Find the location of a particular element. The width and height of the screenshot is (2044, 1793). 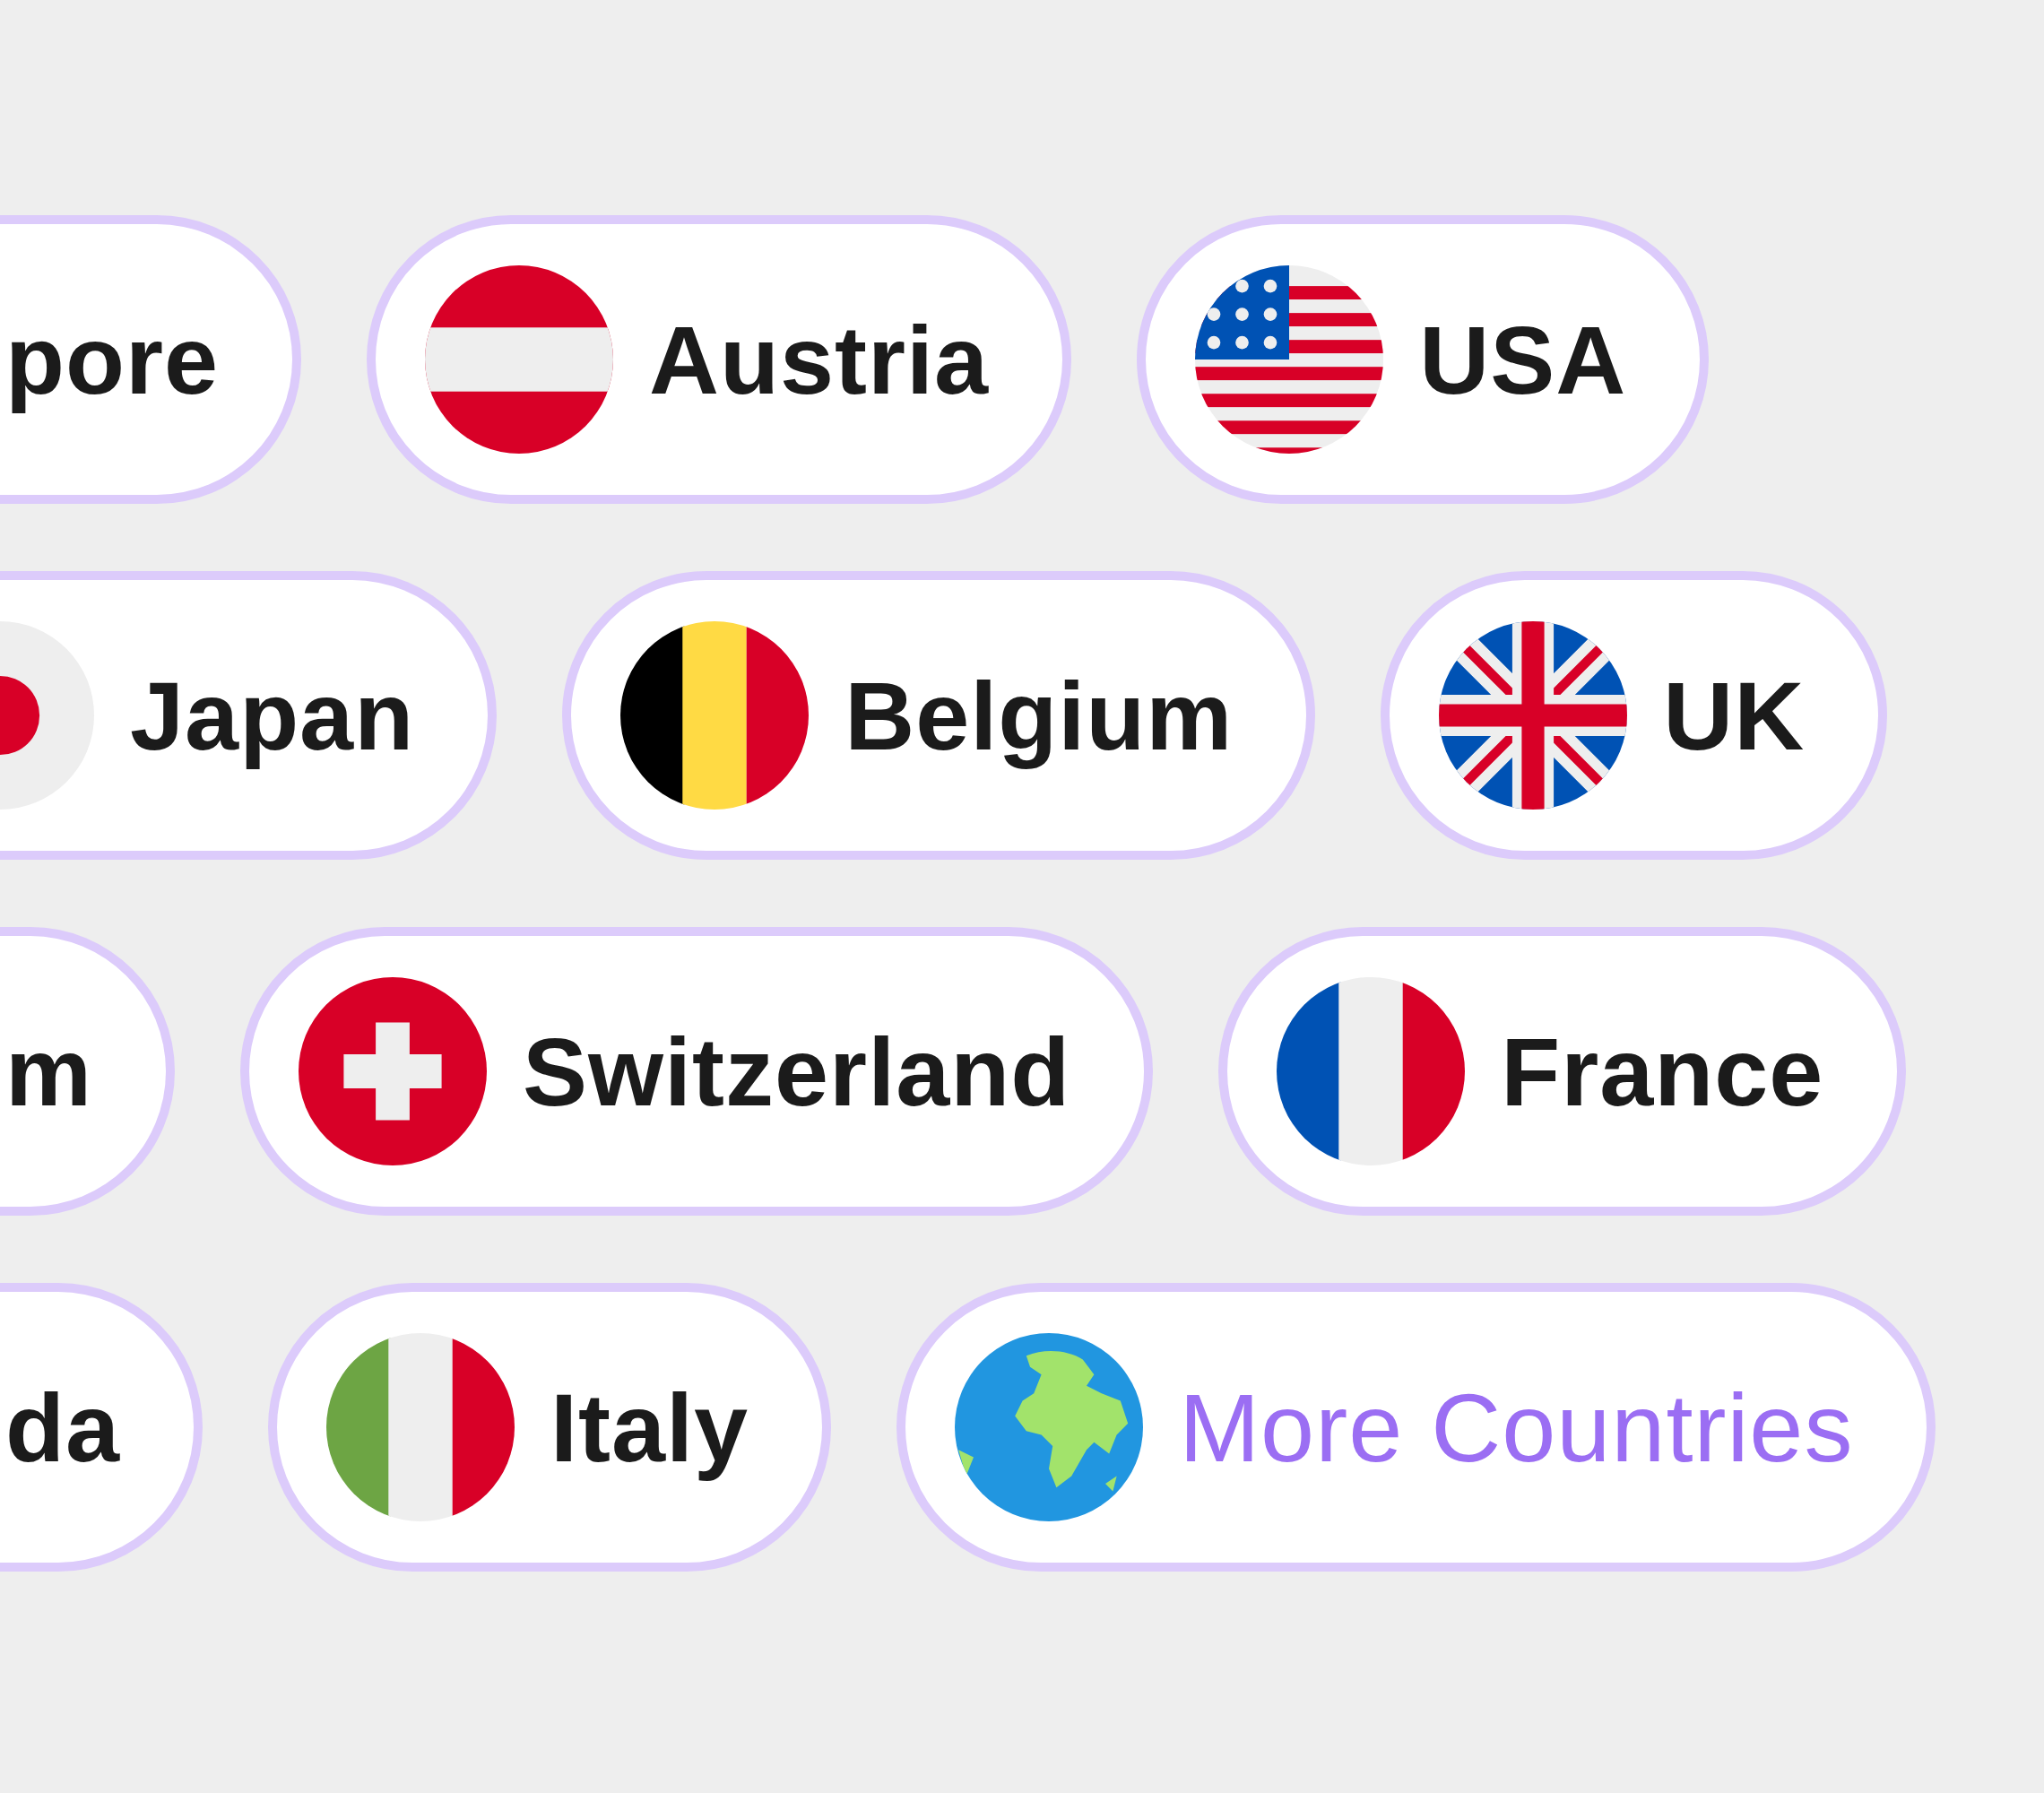

country-chip: m is located at coordinates (88, 1071).